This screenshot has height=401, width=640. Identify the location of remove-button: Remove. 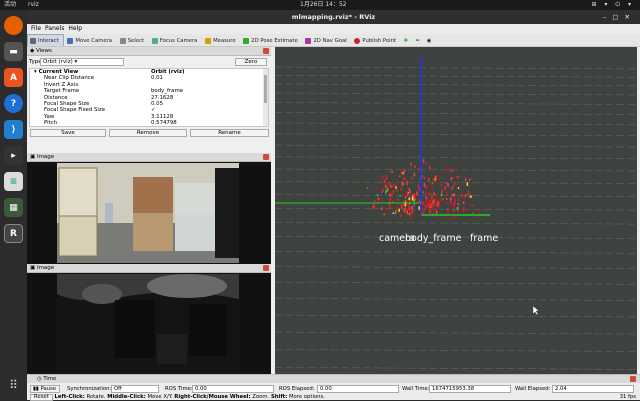
(148, 133).